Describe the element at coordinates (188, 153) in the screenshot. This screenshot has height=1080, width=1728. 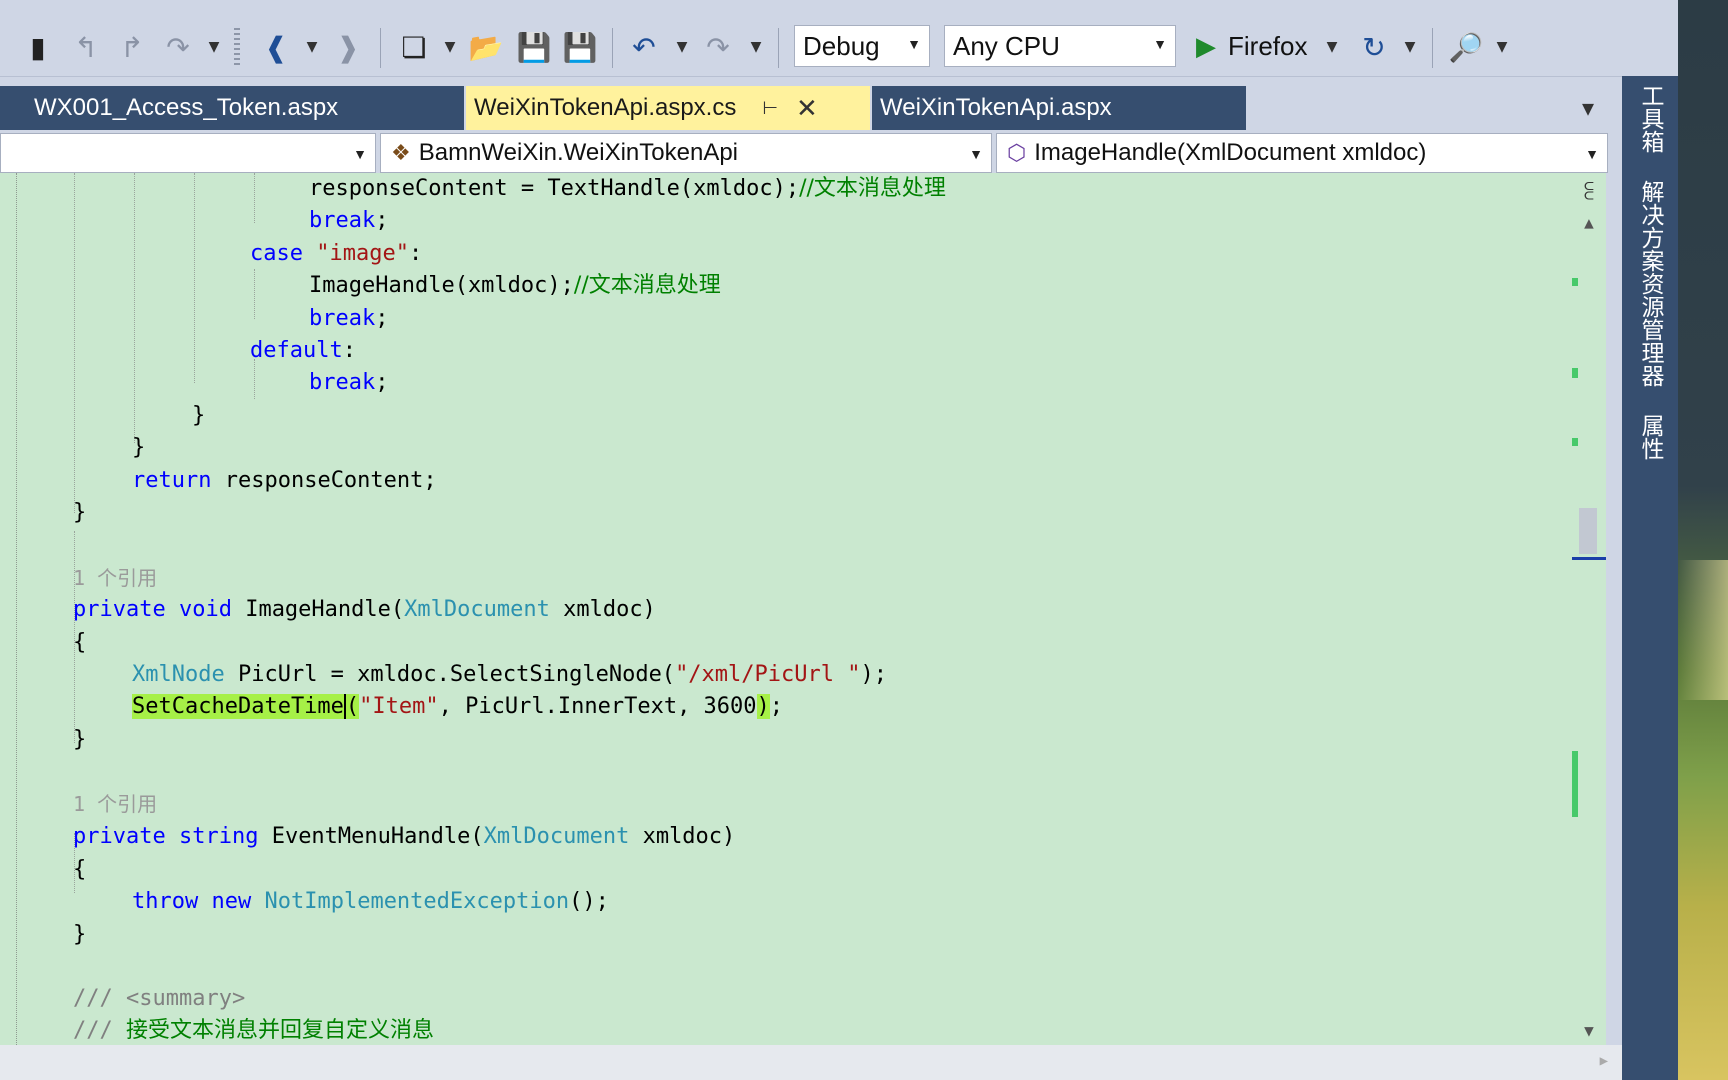
I see `project-select: ▼` at that location.